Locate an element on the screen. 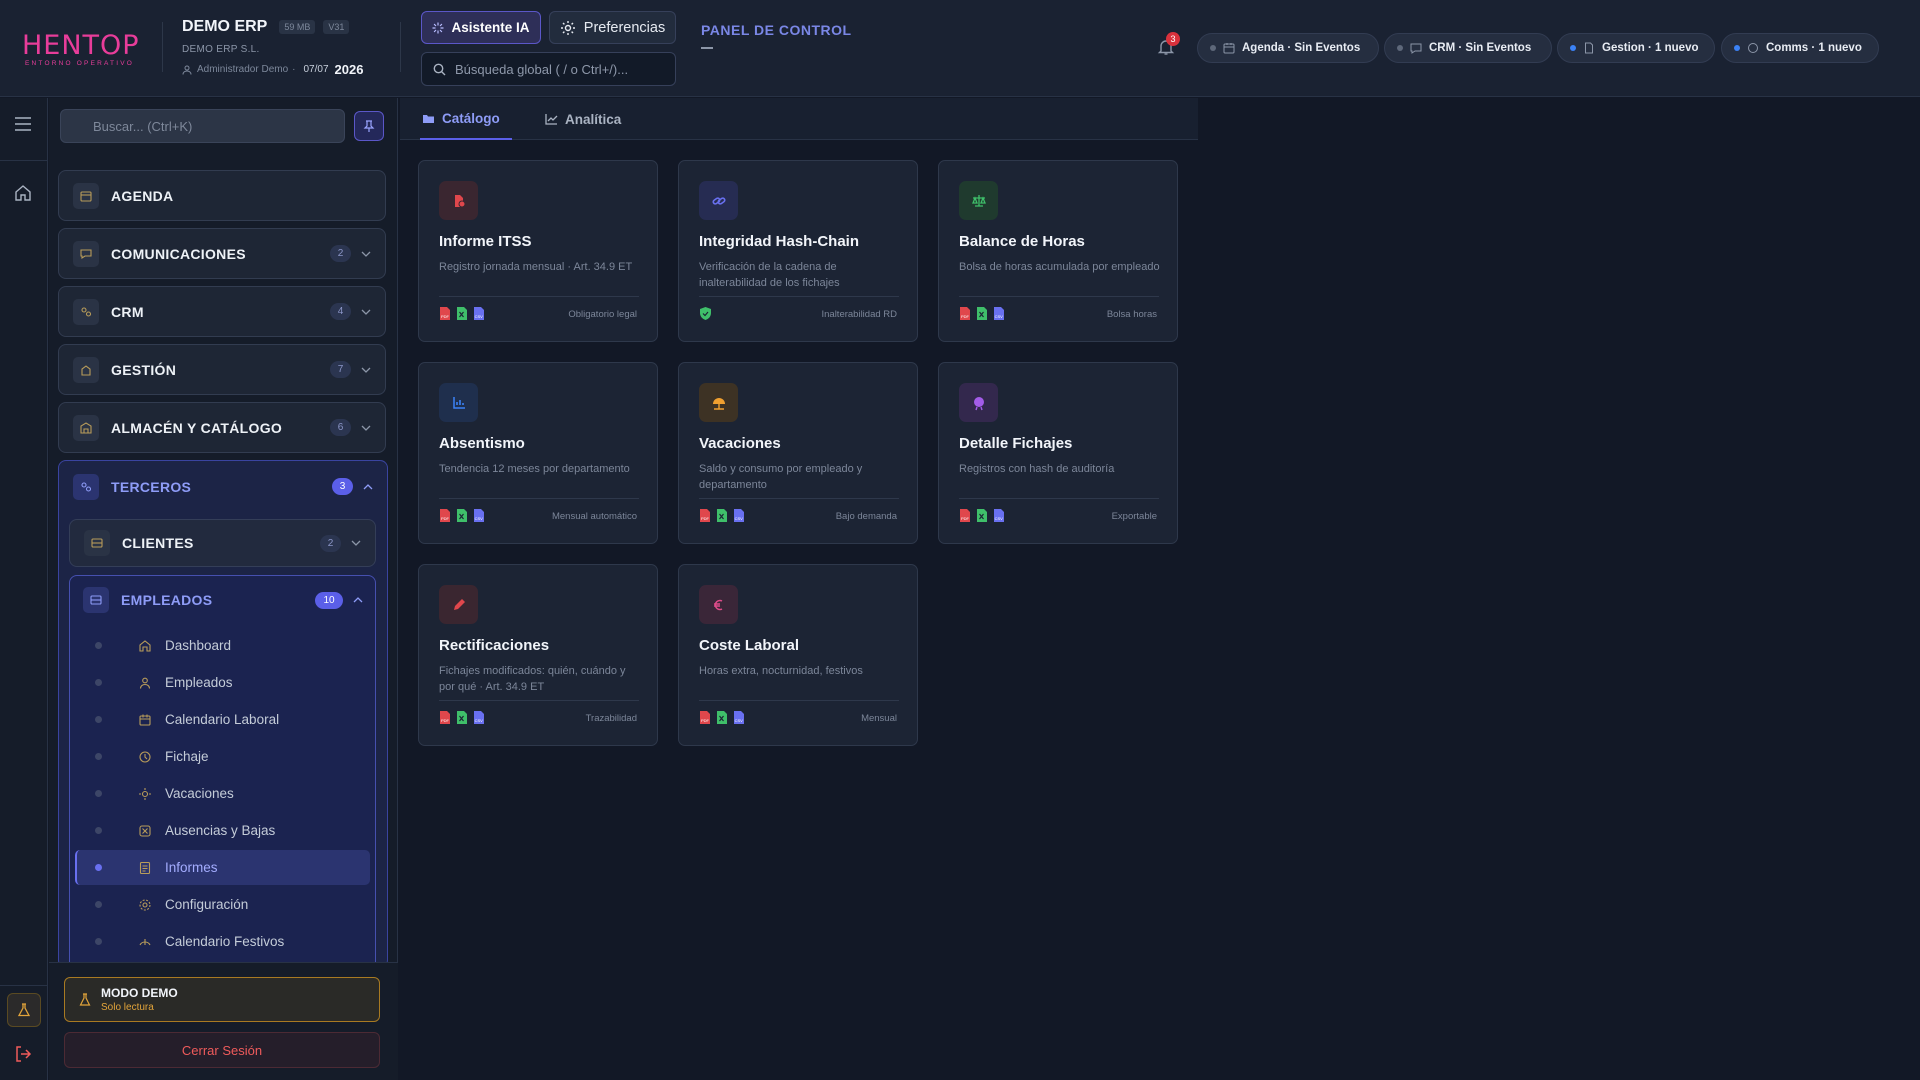 Image resolution: width=1920 pixels, height=1080 pixels. comms-icon is located at coordinates (86, 253).